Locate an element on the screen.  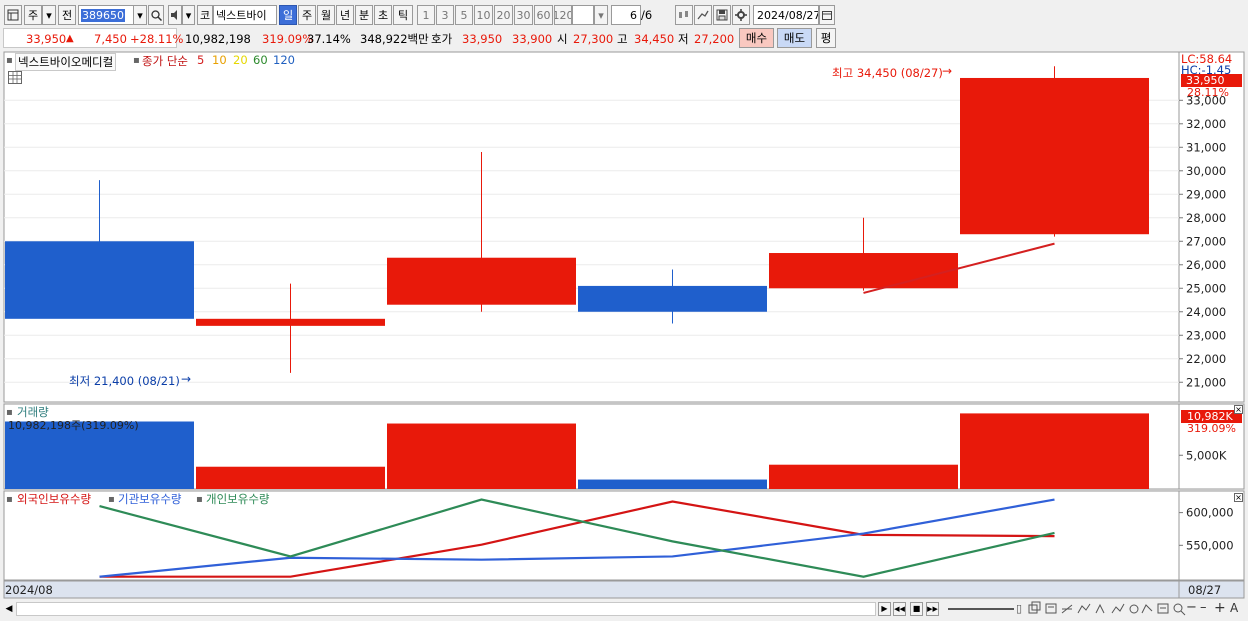
rewind-icon: ◀◀ is located at coordinates (899, 609).